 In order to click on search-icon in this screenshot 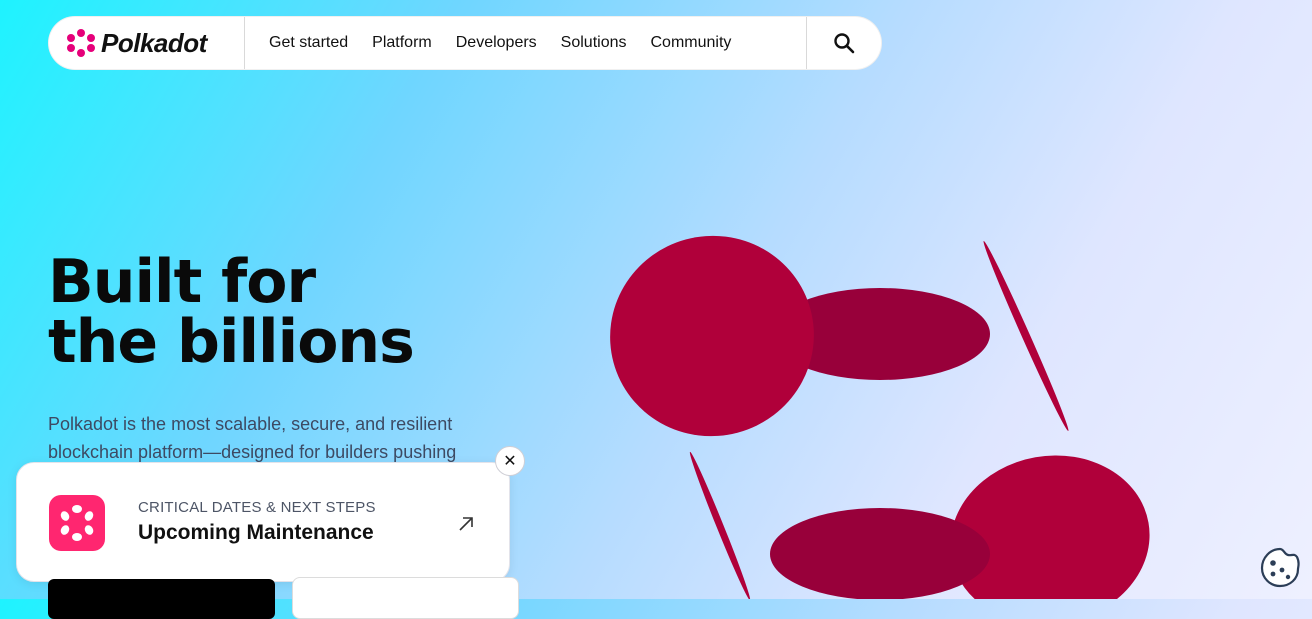, I will do `click(844, 43)`.